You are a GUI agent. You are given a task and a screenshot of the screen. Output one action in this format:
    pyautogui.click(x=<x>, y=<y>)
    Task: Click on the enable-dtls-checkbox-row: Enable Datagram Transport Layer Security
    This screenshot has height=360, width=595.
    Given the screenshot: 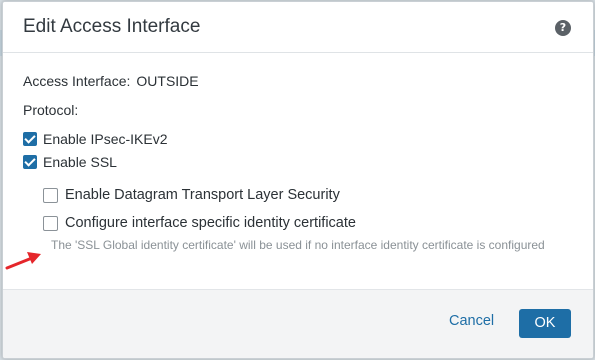 What is the action you would take?
    pyautogui.click(x=191, y=195)
    